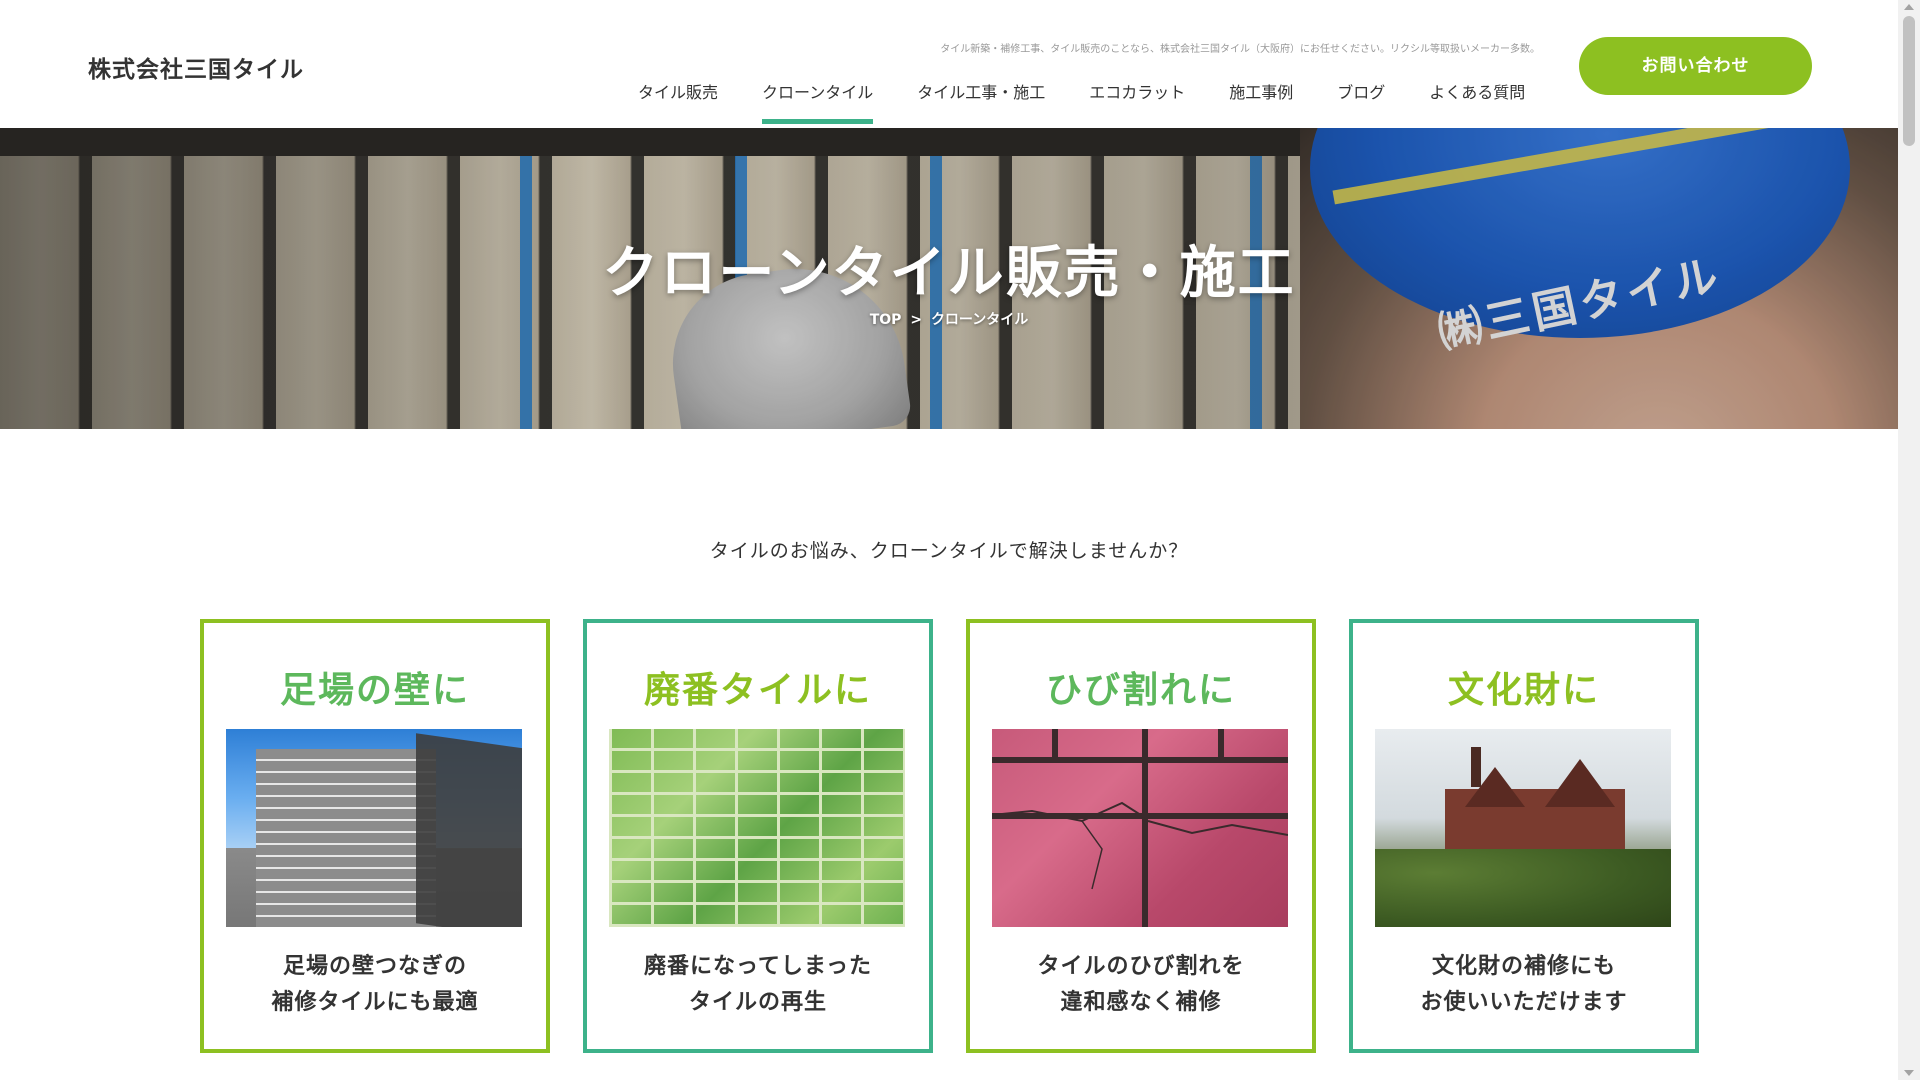 The image size is (1920, 1080). I want to click on feature-card-discontinued: 廃番タイルに 廃番になってしまった タイルの再生, so click(758, 836).